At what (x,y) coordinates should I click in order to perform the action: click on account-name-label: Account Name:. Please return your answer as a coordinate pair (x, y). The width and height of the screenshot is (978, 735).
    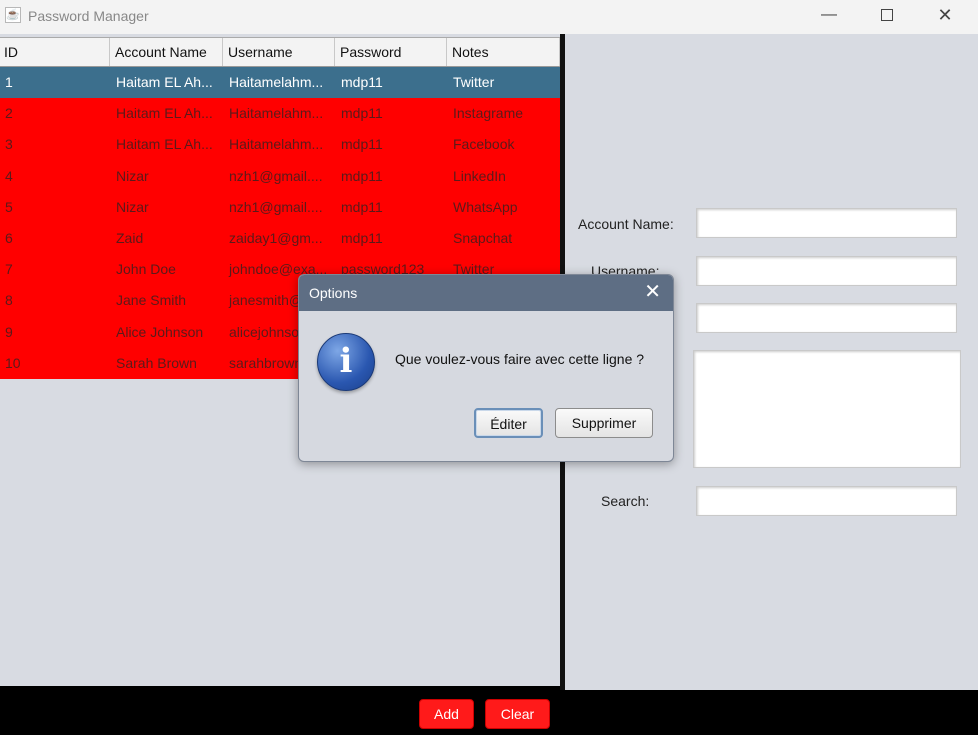
    Looking at the image, I should click on (626, 224).